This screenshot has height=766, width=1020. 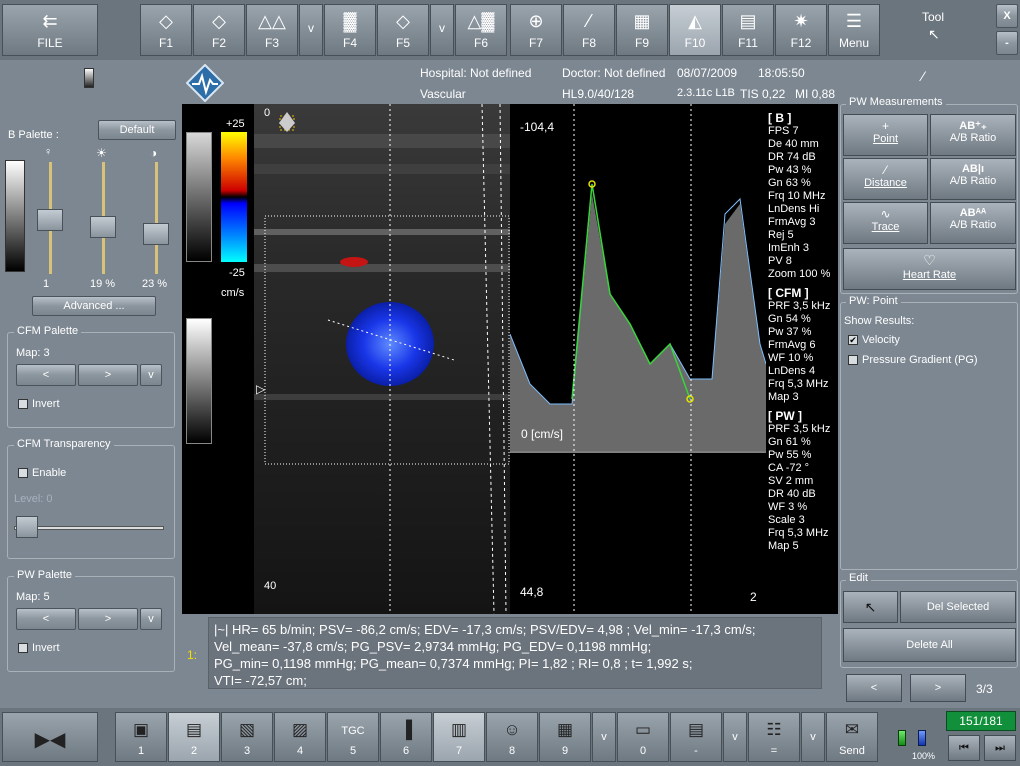 I want to click on measure-tool-icon: ⁄, so click(x=923, y=76).